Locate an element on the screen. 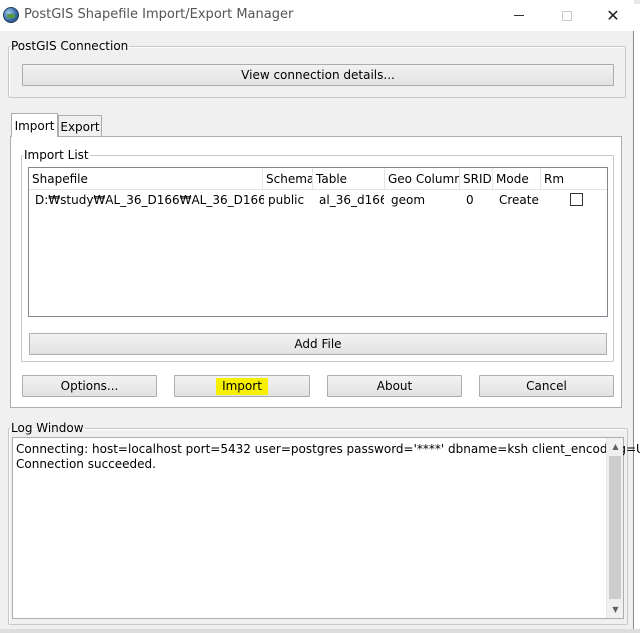 This screenshot has height=633, width=640. import-button: Import is located at coordinates (242, 386).